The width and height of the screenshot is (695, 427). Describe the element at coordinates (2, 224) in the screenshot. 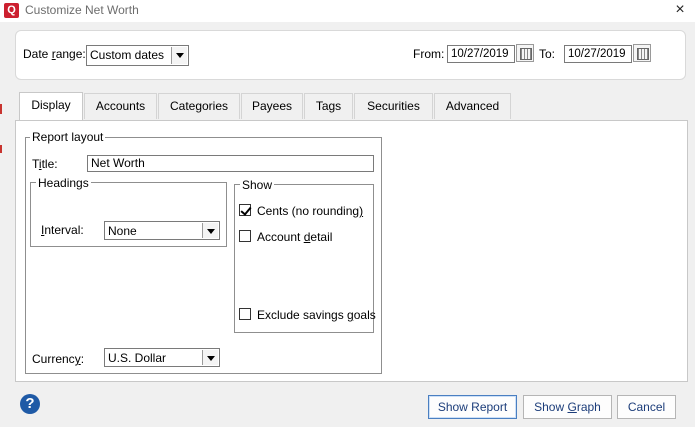

I see `left-edge` at that location.